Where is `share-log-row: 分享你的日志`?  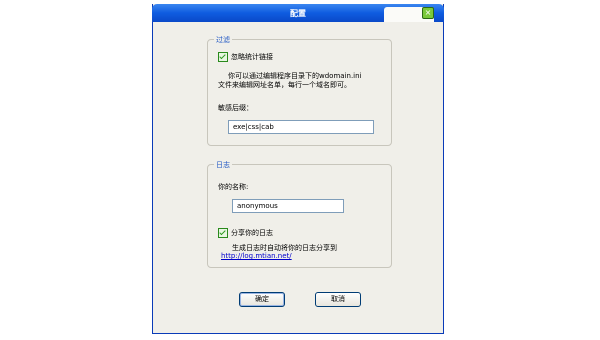 share-log-row: 分享你的日志 is located at coordinates (245, 233).